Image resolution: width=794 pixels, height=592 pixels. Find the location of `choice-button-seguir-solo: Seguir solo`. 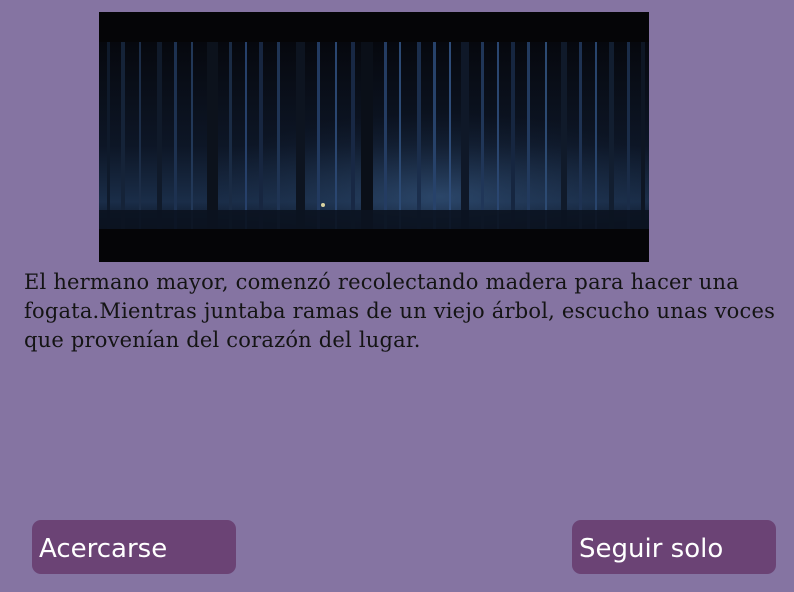

choice-button-seguir-solo: Seguir solo is located at coordinates (674, 547).